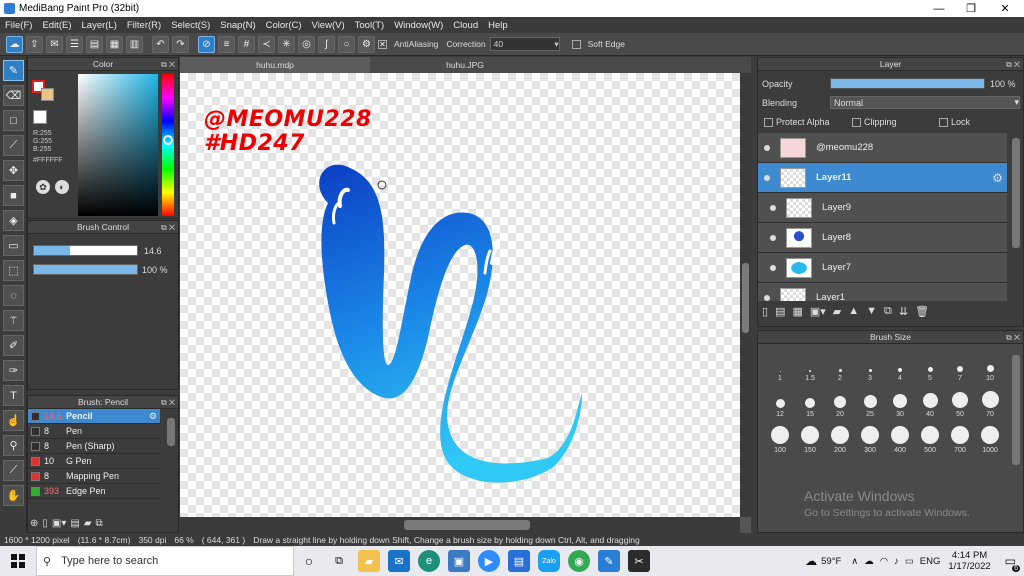 This screenshot has width=1024, height=576. Describe the element at coordinates (237, 25) in the screenshot. I see `menu-snap: Snap(N)` at that location.